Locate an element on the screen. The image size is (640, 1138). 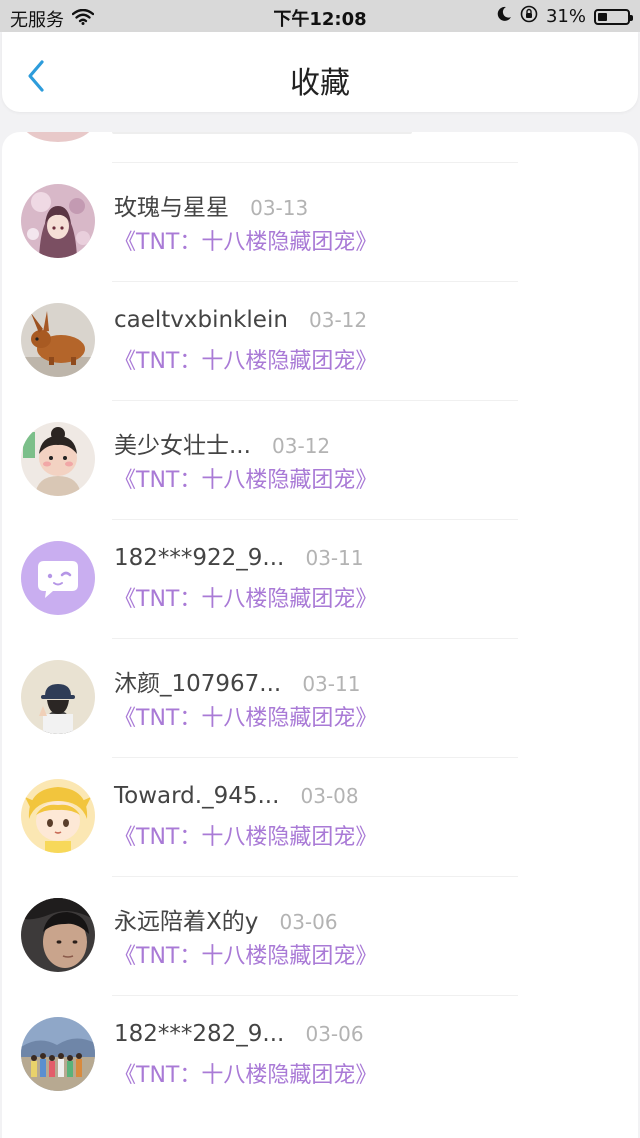
name-row: 182***922_9... 03-11 is located at coordinates (239, 558).